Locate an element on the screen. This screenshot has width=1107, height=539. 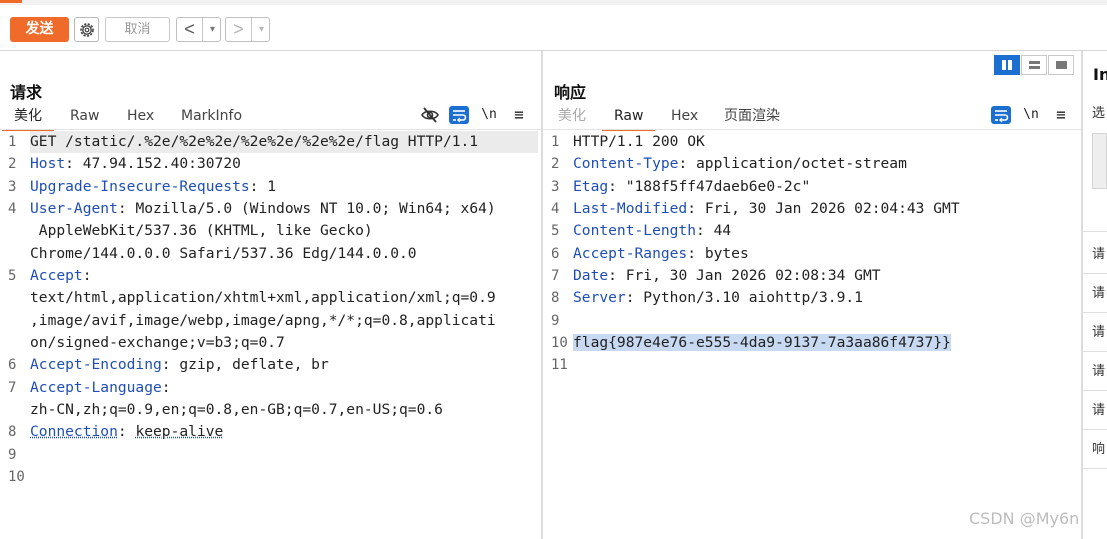
request-tab-pretty: 美化 is located at coordinates (28, 119).